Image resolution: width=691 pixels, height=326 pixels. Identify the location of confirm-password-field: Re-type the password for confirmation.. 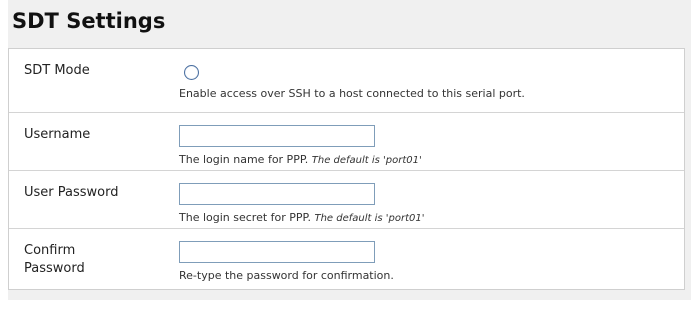
(427, 262).